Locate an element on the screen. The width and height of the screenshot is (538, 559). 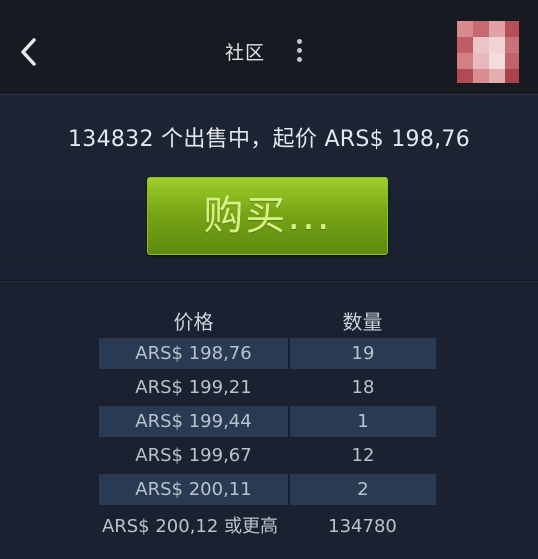
listing-summary: 134832 个出售中，起价 ARS$ 198,76 is located at coordinates (269, 139).